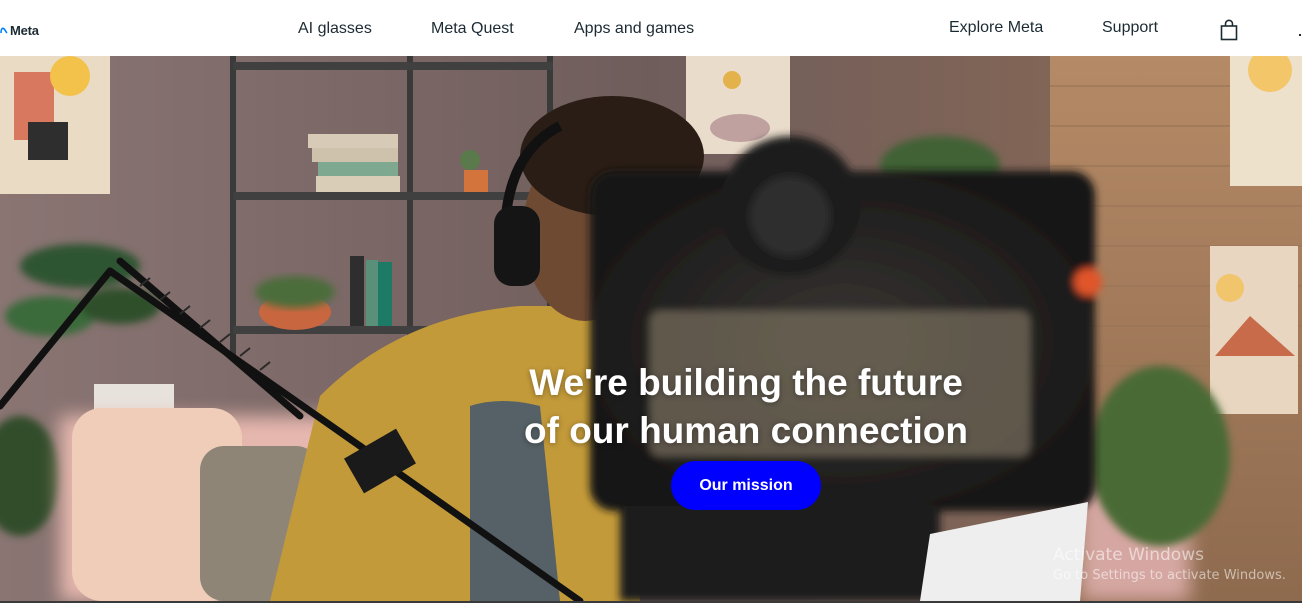 Image resolution: width=1302 pixels, height=603 pixels. What do you see at coordinates (746, 430) in the screenshot?
I see `hero-headline-line-2: of our human connection` at bounding box center [746, 430].